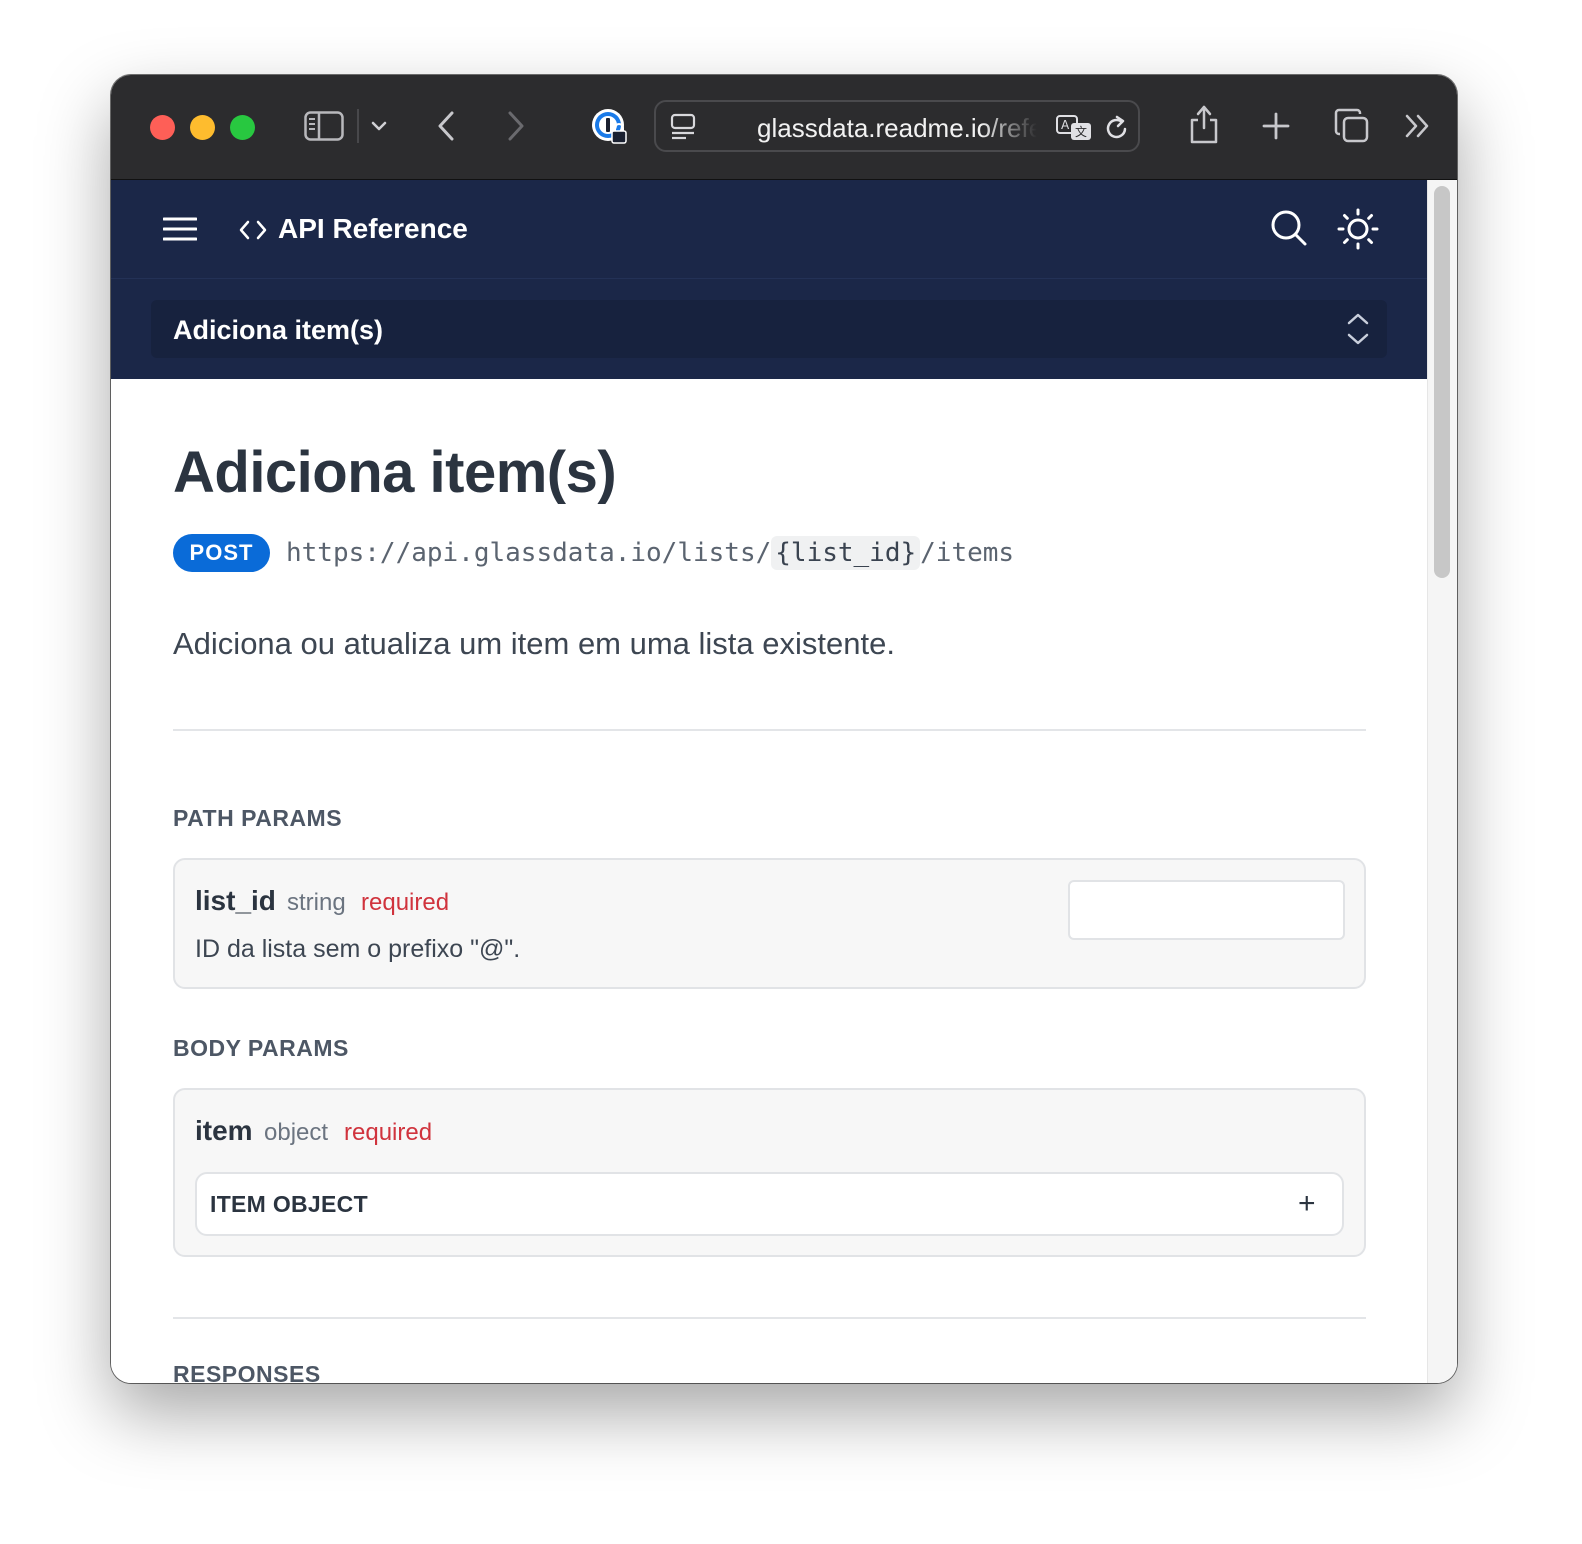 This screenshot has height=1544, width=1582. Describe the element at coordinates (358, 126) in the screenshot. I see `toolbar-divider` at that location.